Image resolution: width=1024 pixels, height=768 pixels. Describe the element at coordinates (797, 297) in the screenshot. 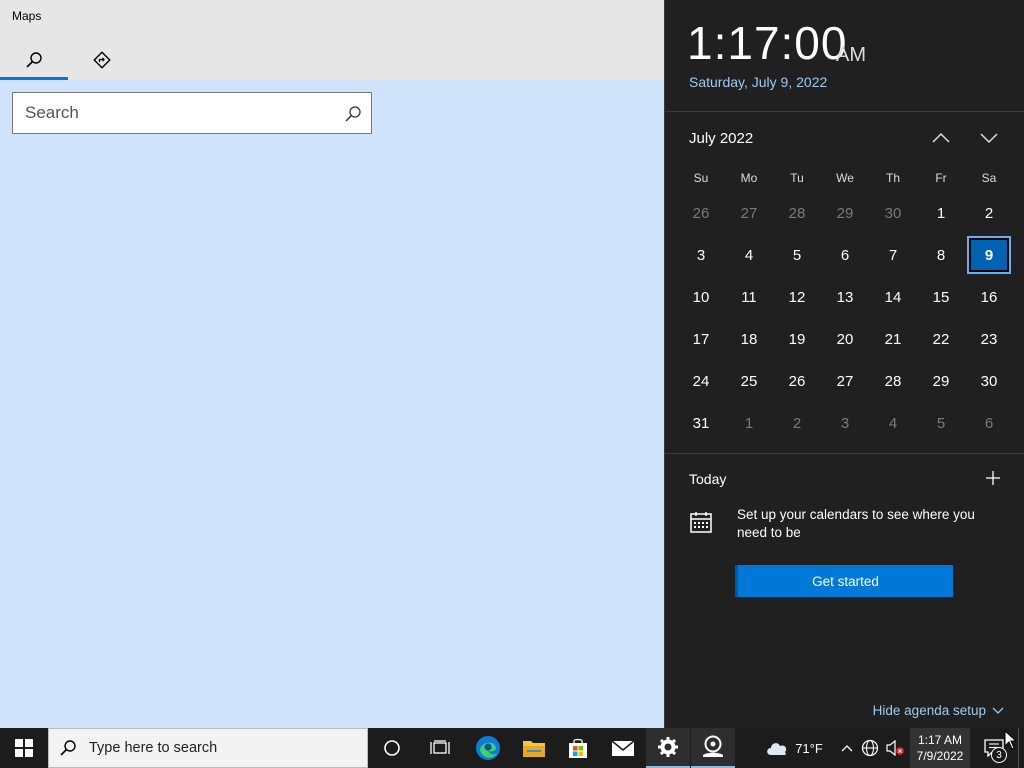

I see `calendar-day: 12` at that location.